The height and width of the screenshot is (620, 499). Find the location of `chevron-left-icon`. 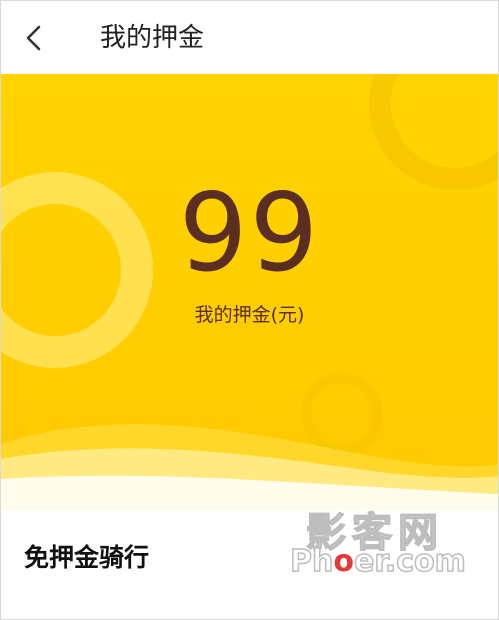

chevron-left-icon is located at coordinates (33, 38).